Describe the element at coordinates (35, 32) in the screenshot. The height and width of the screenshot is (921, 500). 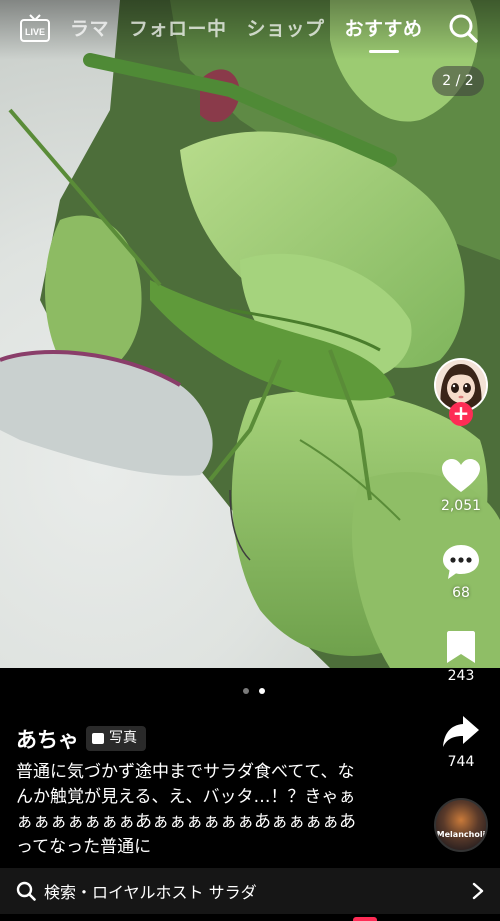
I see `live-label: LIVE` at that location.